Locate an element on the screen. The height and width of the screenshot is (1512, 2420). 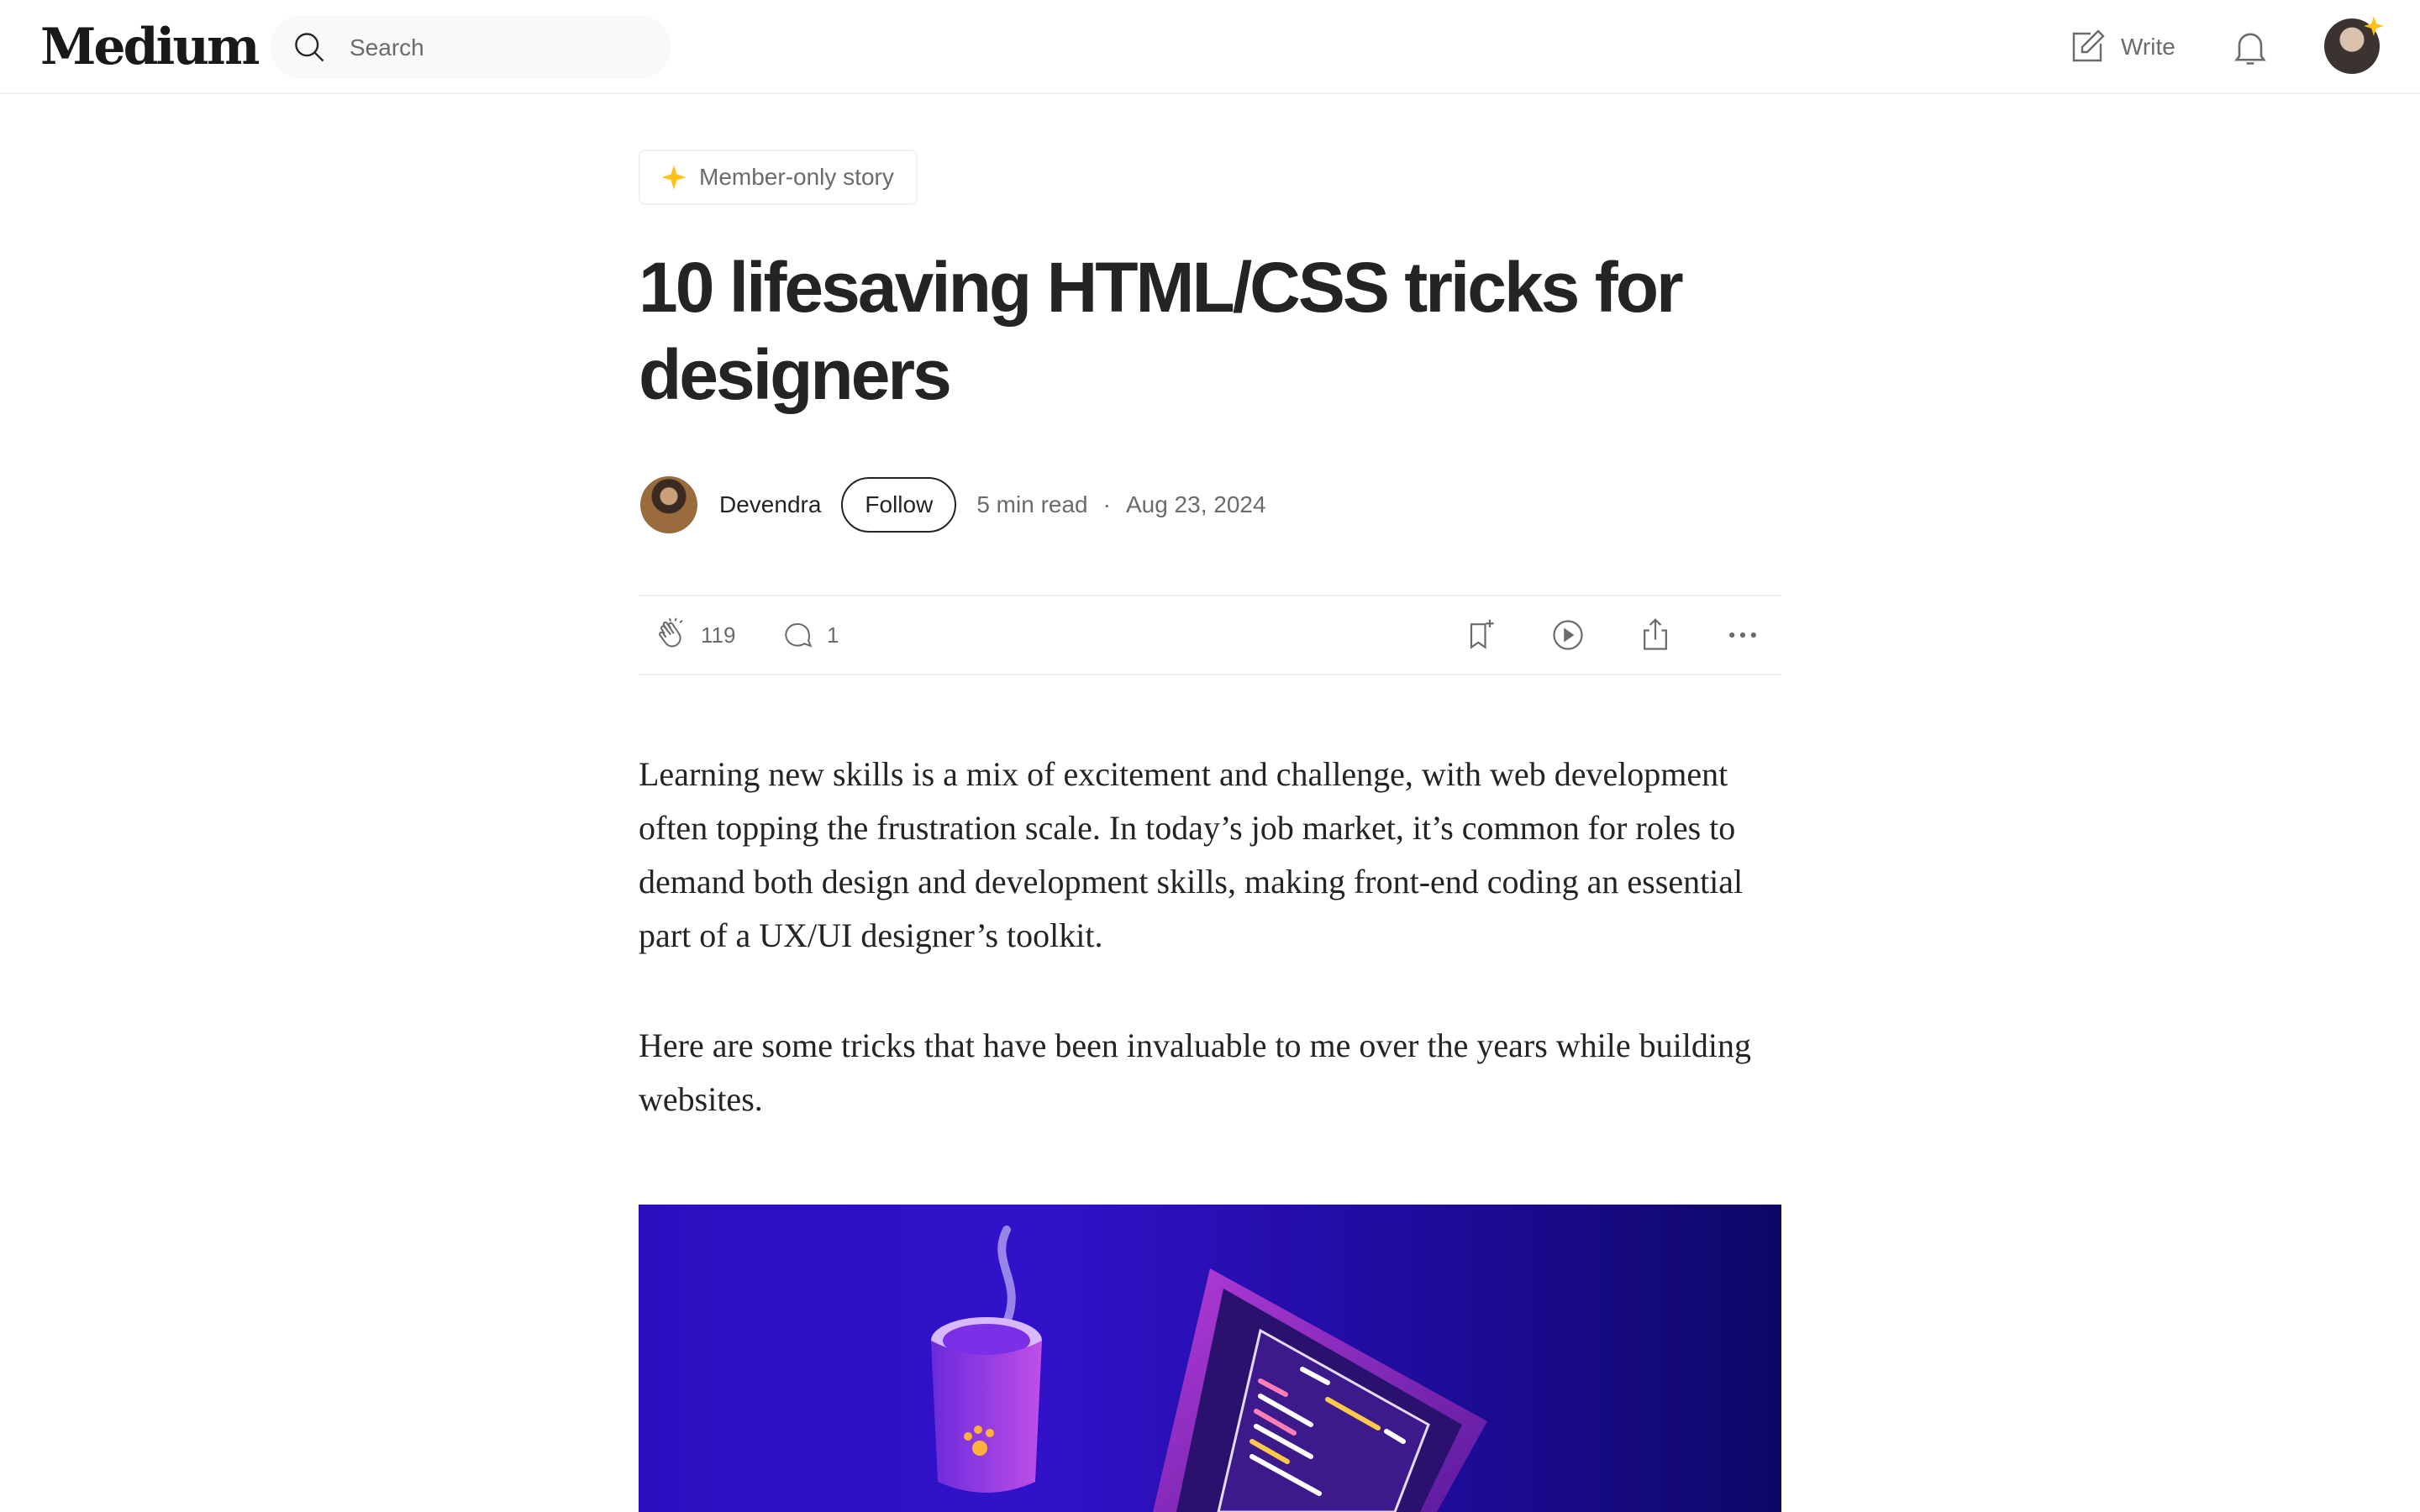
more-icon is located at coordinates (1742, 635).